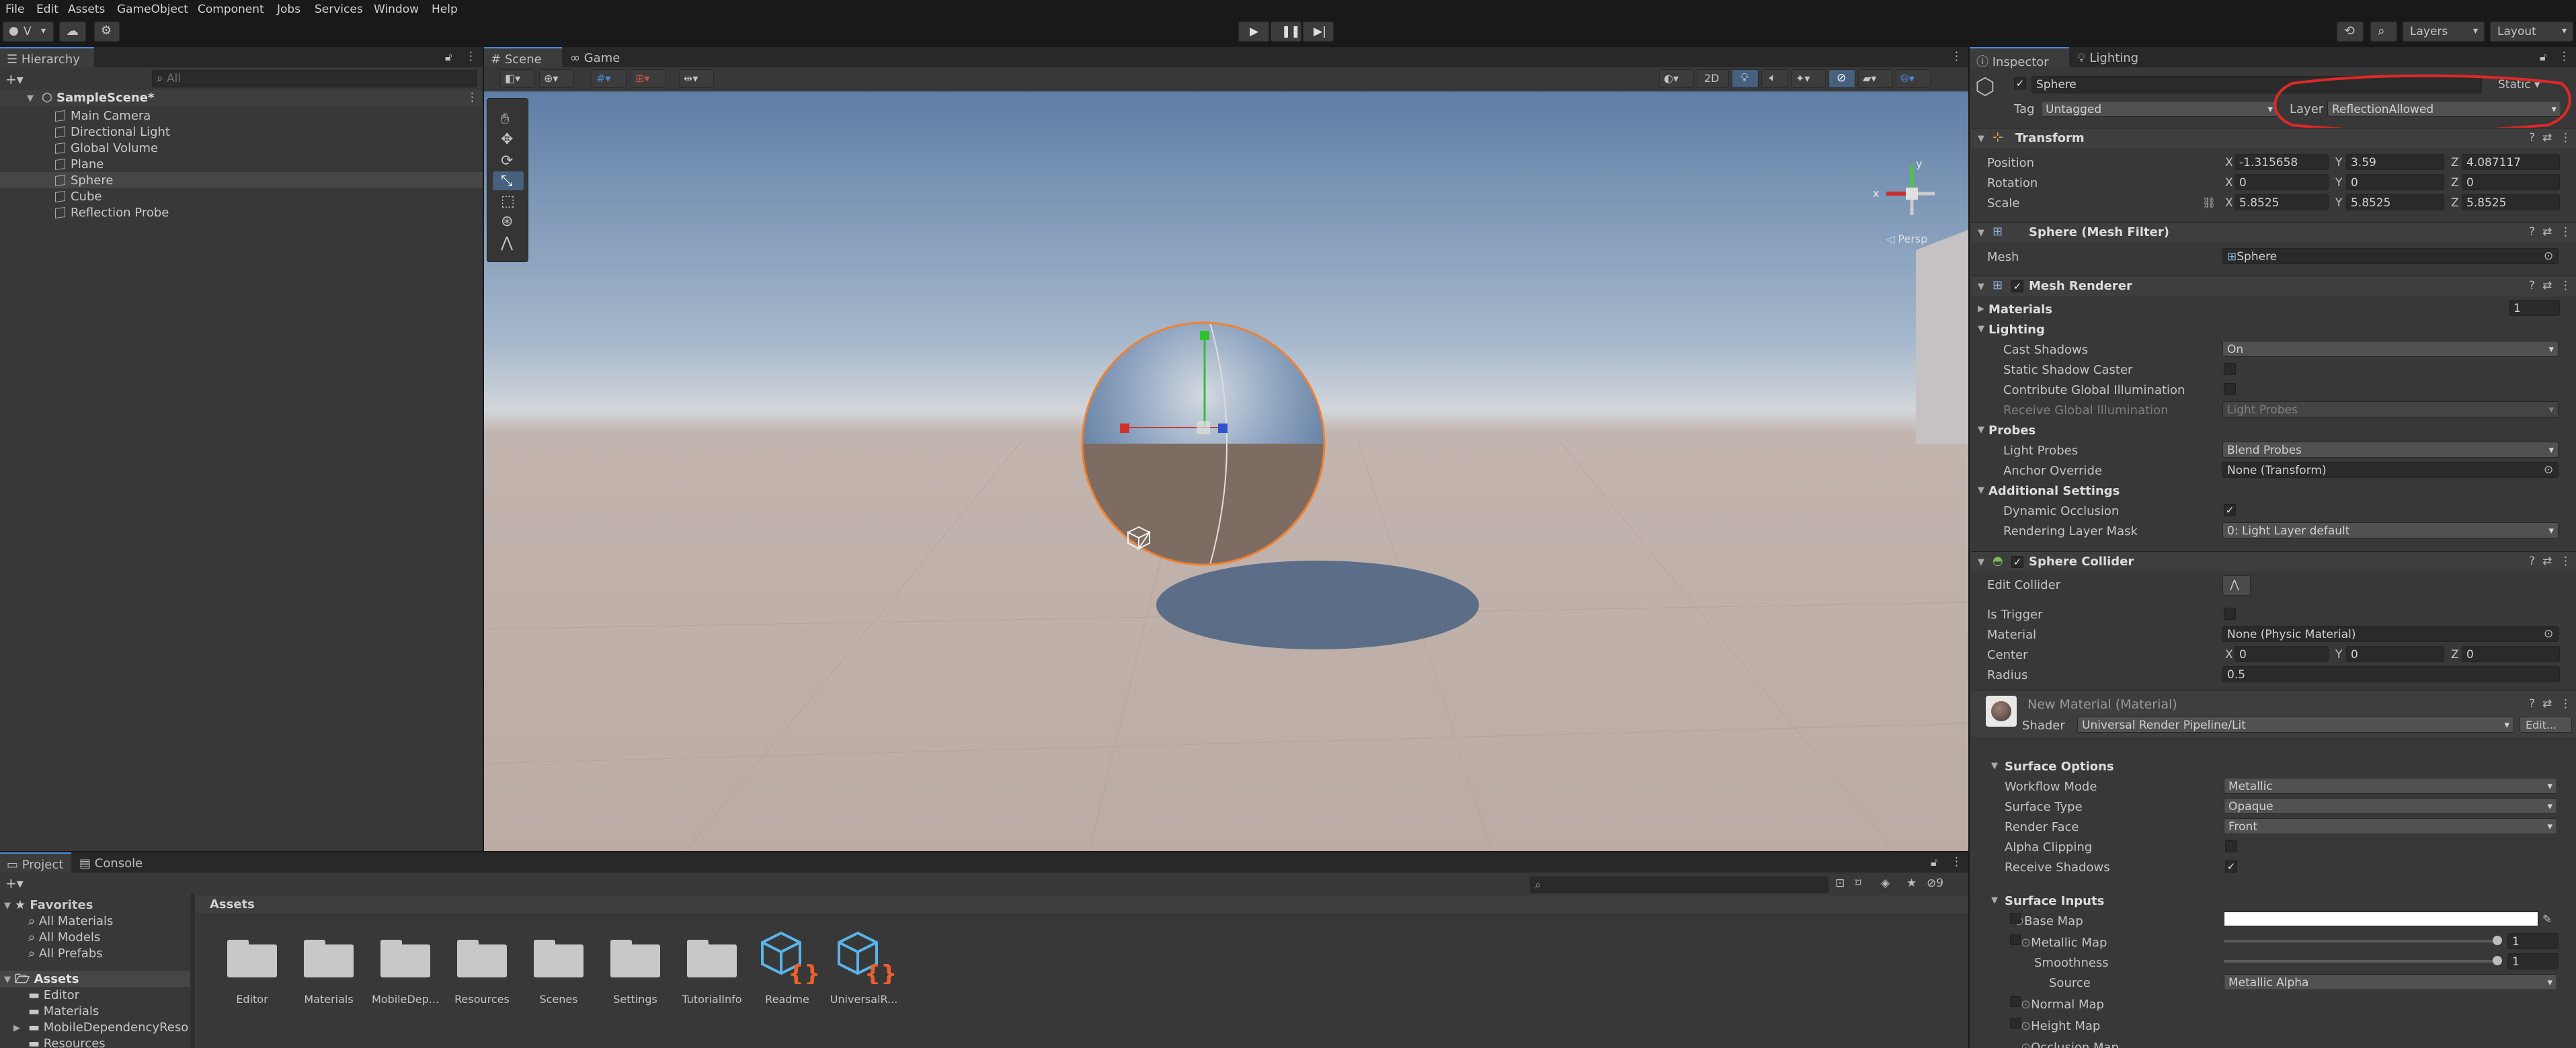 This screenshot has height=1048, width=2576. What do you see at coordinates (2015, 939) in the screenshot?
I see `metallic-map-checkbox` at bounding box center [2015, 939].